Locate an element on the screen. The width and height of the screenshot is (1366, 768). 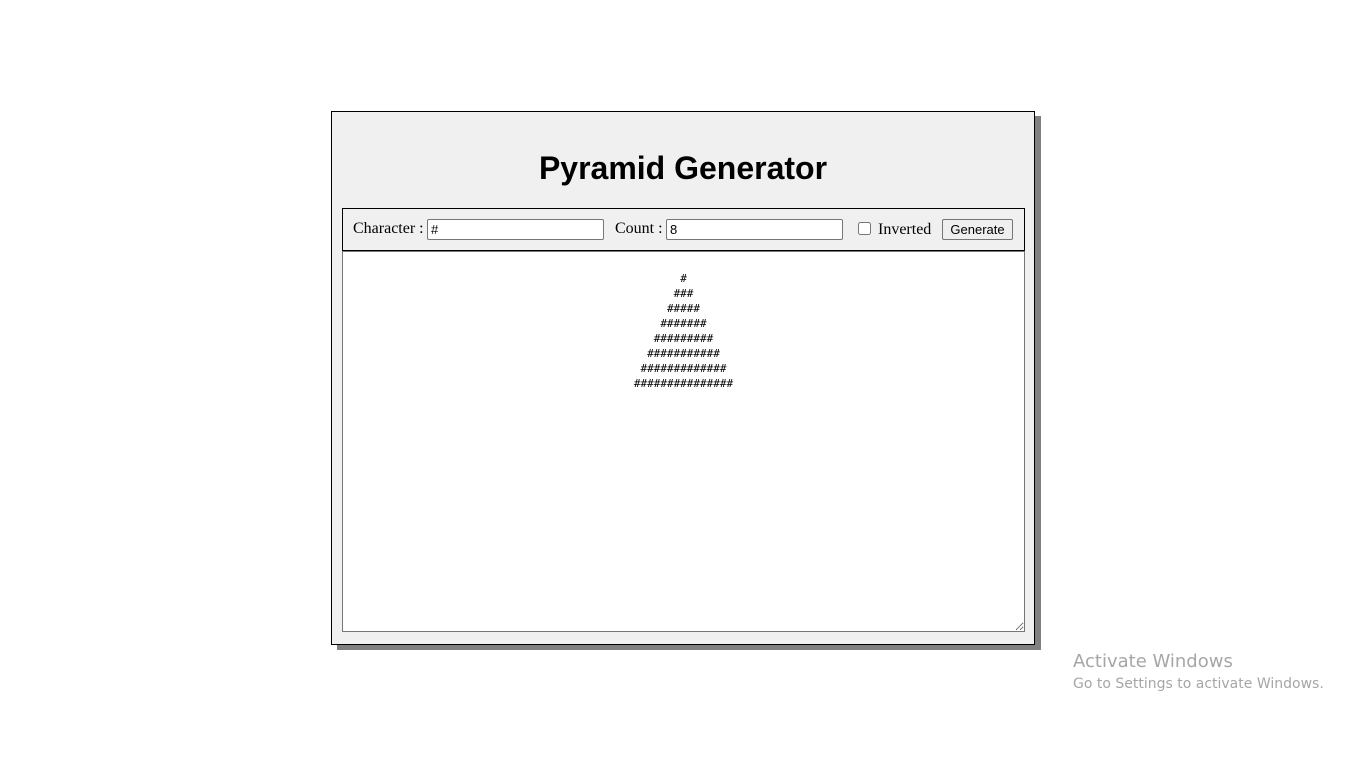
character-input is located at coordinates (515, 229).